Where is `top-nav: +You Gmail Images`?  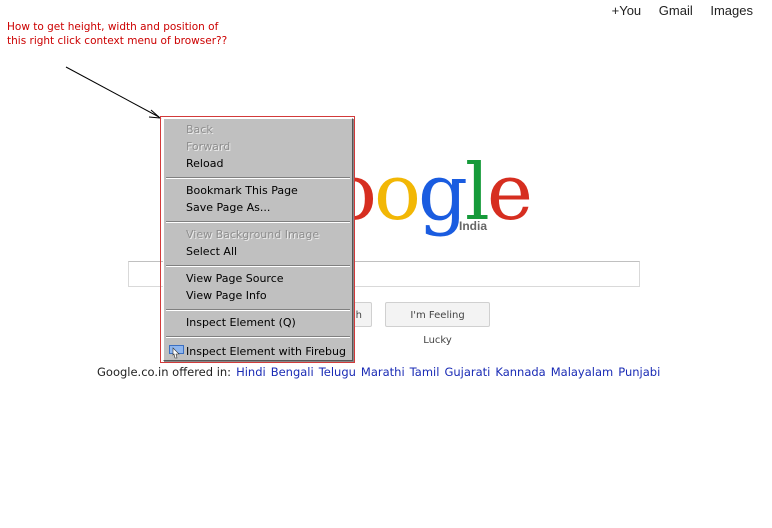
top-nav: +You Gmail Images is located at coordinates (675, 10).